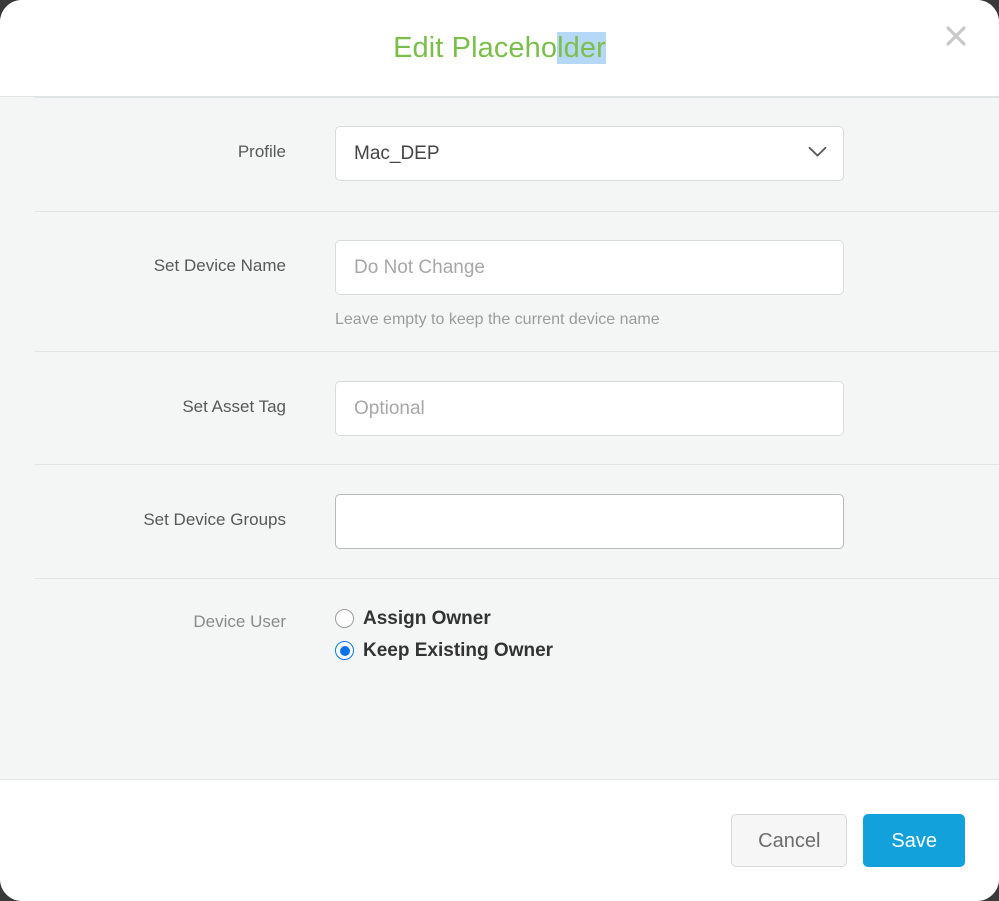 This screenshot has height=901, width=999. I want to click on device-user-label: Device User, so click(239, 622).